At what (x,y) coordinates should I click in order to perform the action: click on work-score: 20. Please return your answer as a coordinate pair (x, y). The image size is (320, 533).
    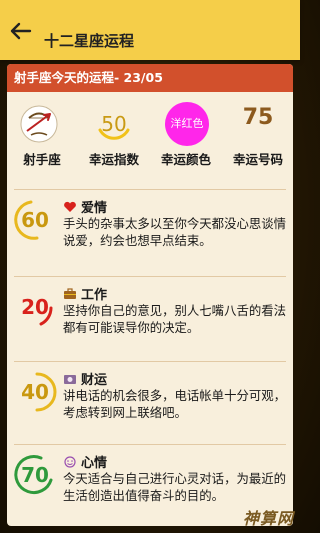
    Looking at the image, I should click on (34, 307).